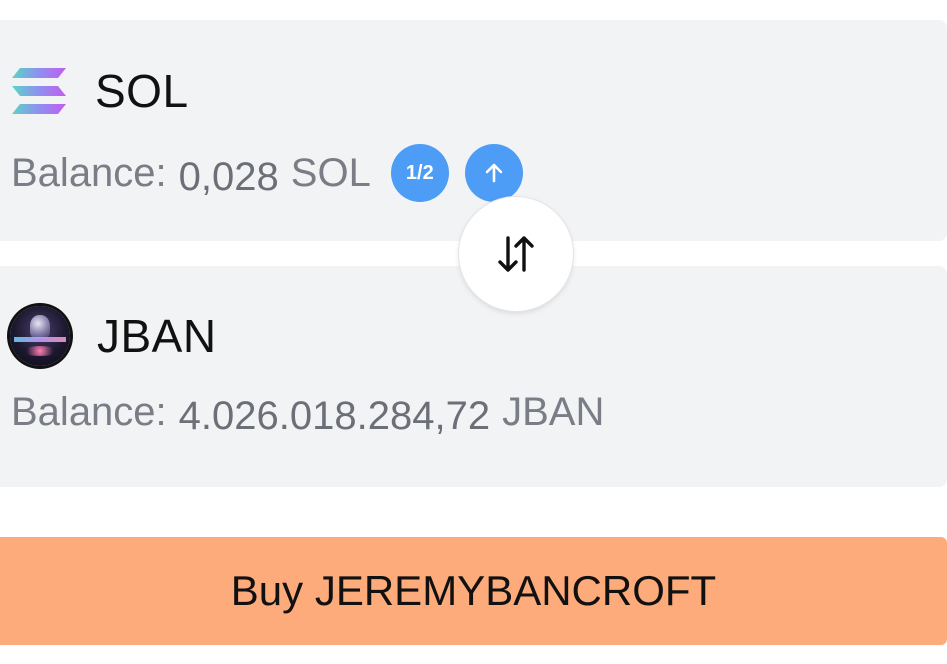 This screenshot has width=947, height=664. I want to click on pay-token-balance: Balance: 0,028 SOL 1/2, so click(267, 173).